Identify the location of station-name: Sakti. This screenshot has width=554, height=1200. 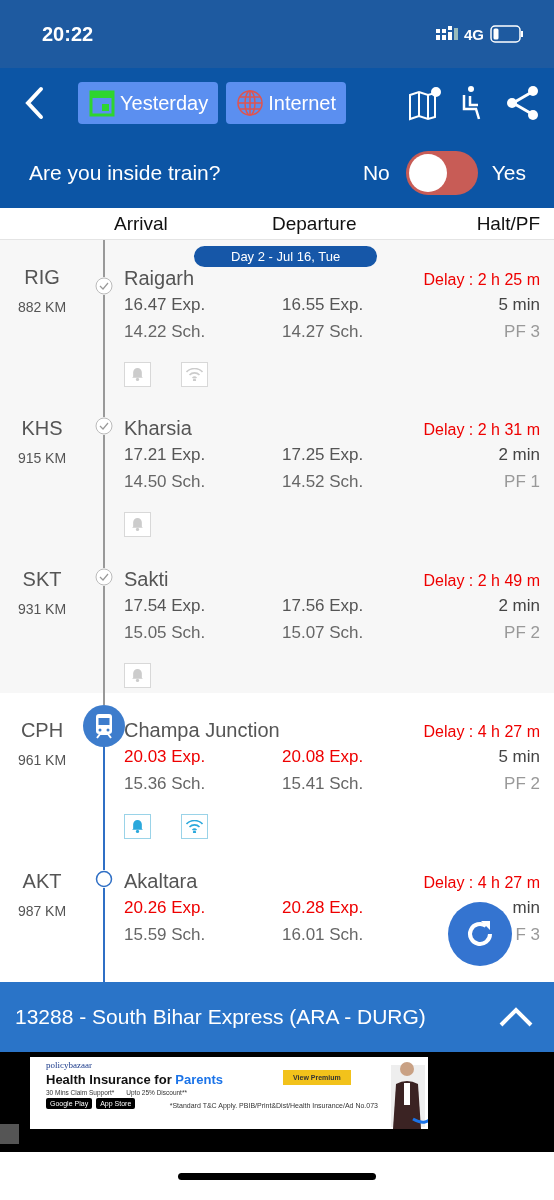
(147, 579).